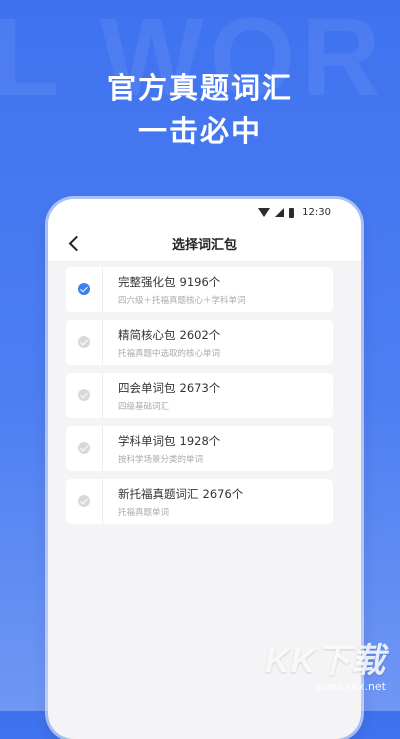  I want to click on page-title: 选择词汇包, so click(204, 245).